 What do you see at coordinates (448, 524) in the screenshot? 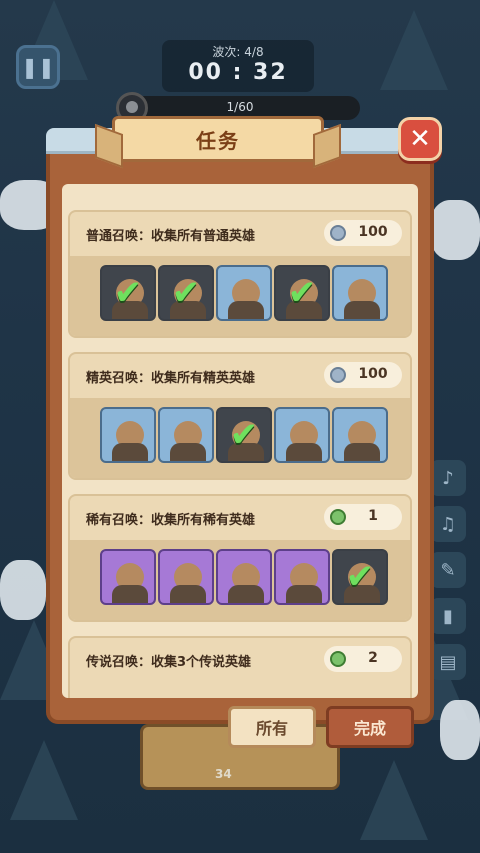
I see `music-icon: ♫` at bounding box center [448, 524].